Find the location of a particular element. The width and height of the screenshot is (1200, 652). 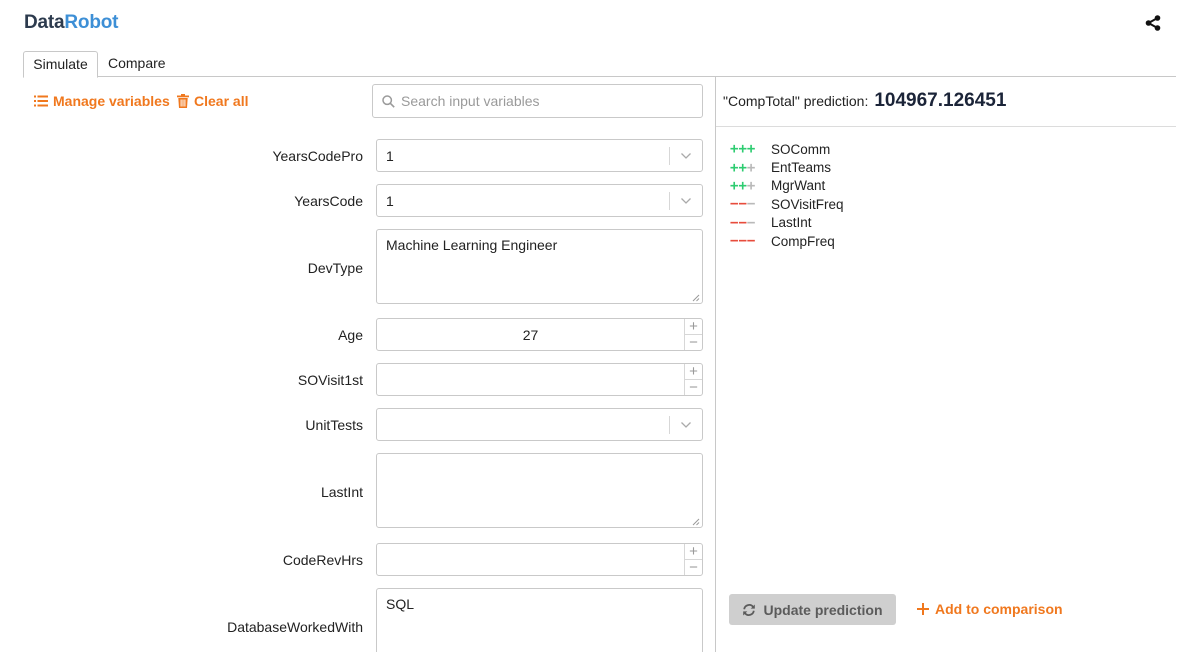

explanation-feature: SOVisitFreq is located at coordinates (807, 204).